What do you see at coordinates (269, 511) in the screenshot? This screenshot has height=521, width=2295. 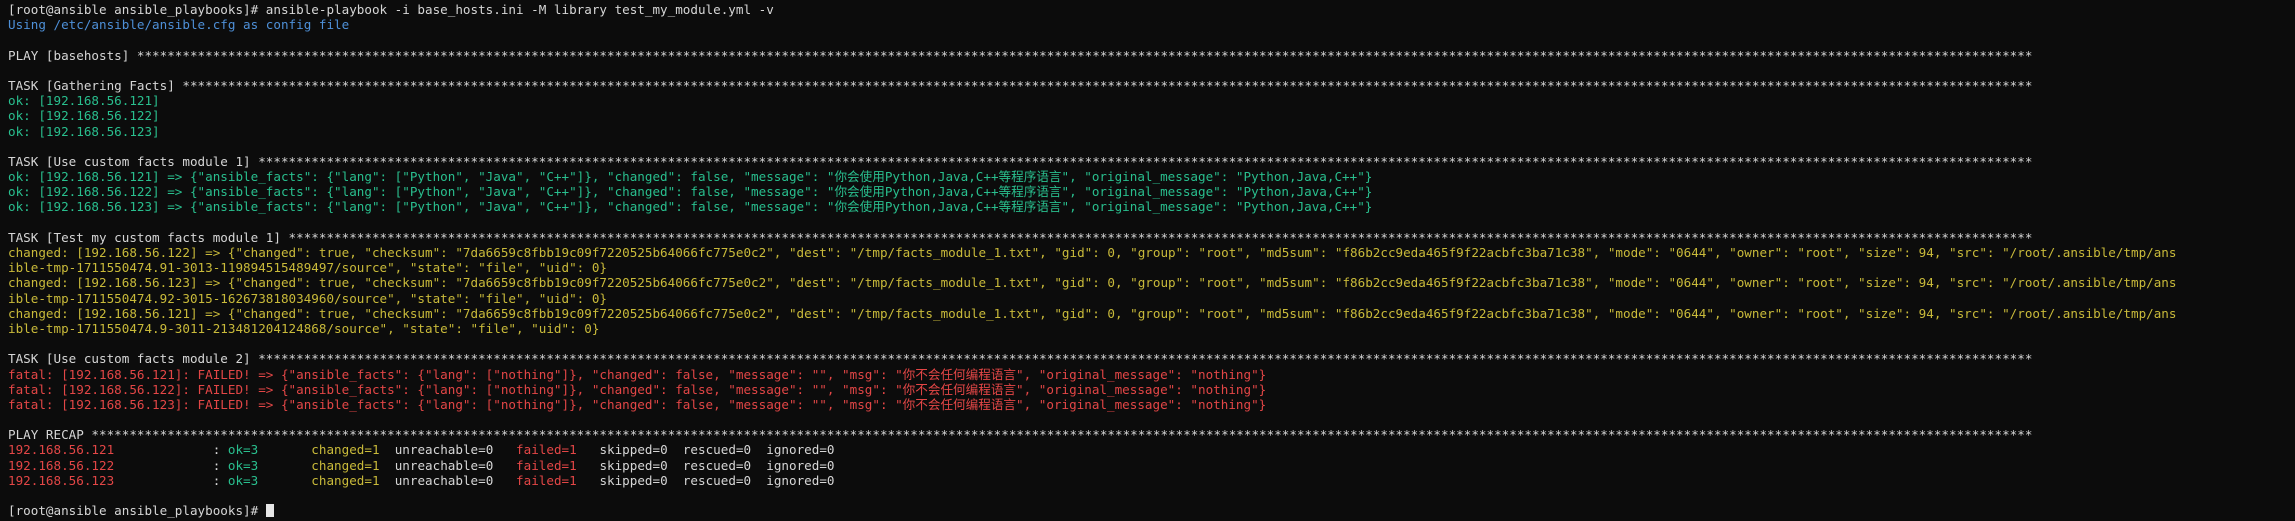 I see `text-cursor` at bounding box center [269, 511].